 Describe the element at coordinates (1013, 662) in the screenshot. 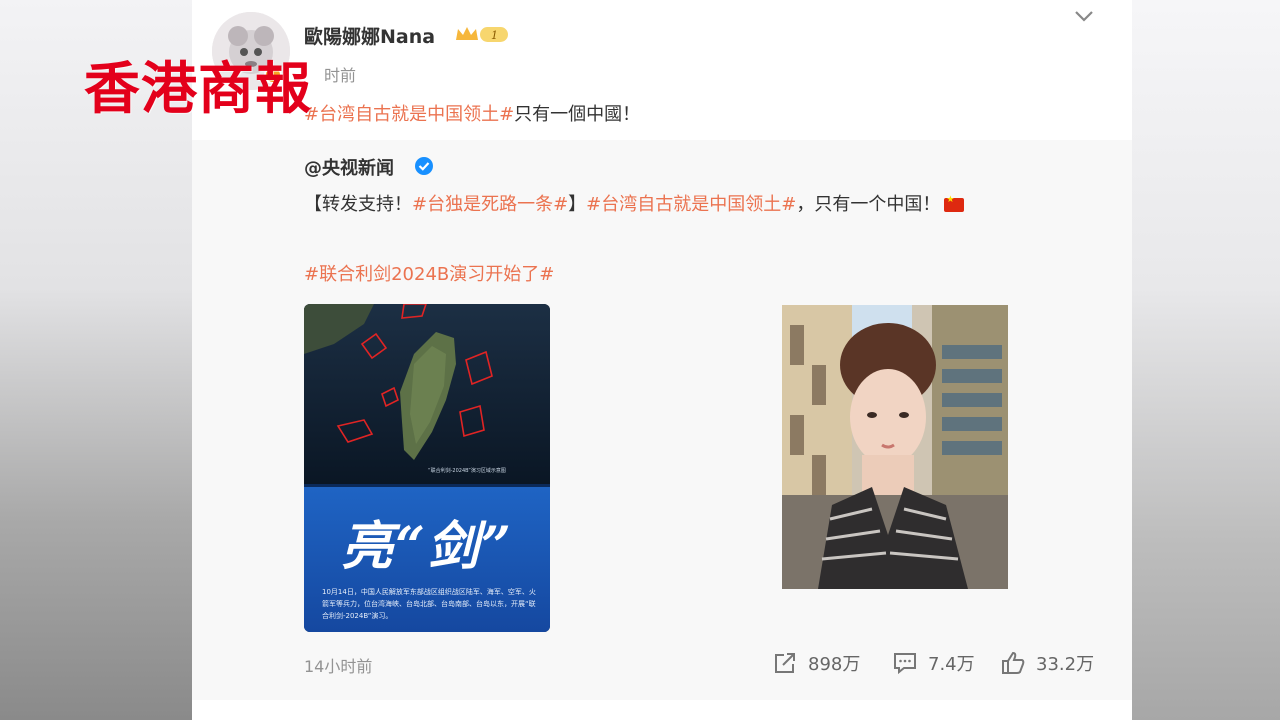

I see `like-icon` at that location.